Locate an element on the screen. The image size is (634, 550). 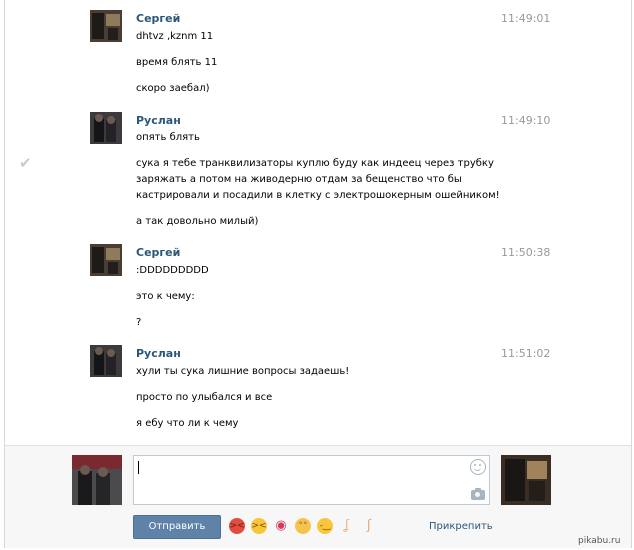
attach-link: Прикрепить is located at coordinates (461, 526).